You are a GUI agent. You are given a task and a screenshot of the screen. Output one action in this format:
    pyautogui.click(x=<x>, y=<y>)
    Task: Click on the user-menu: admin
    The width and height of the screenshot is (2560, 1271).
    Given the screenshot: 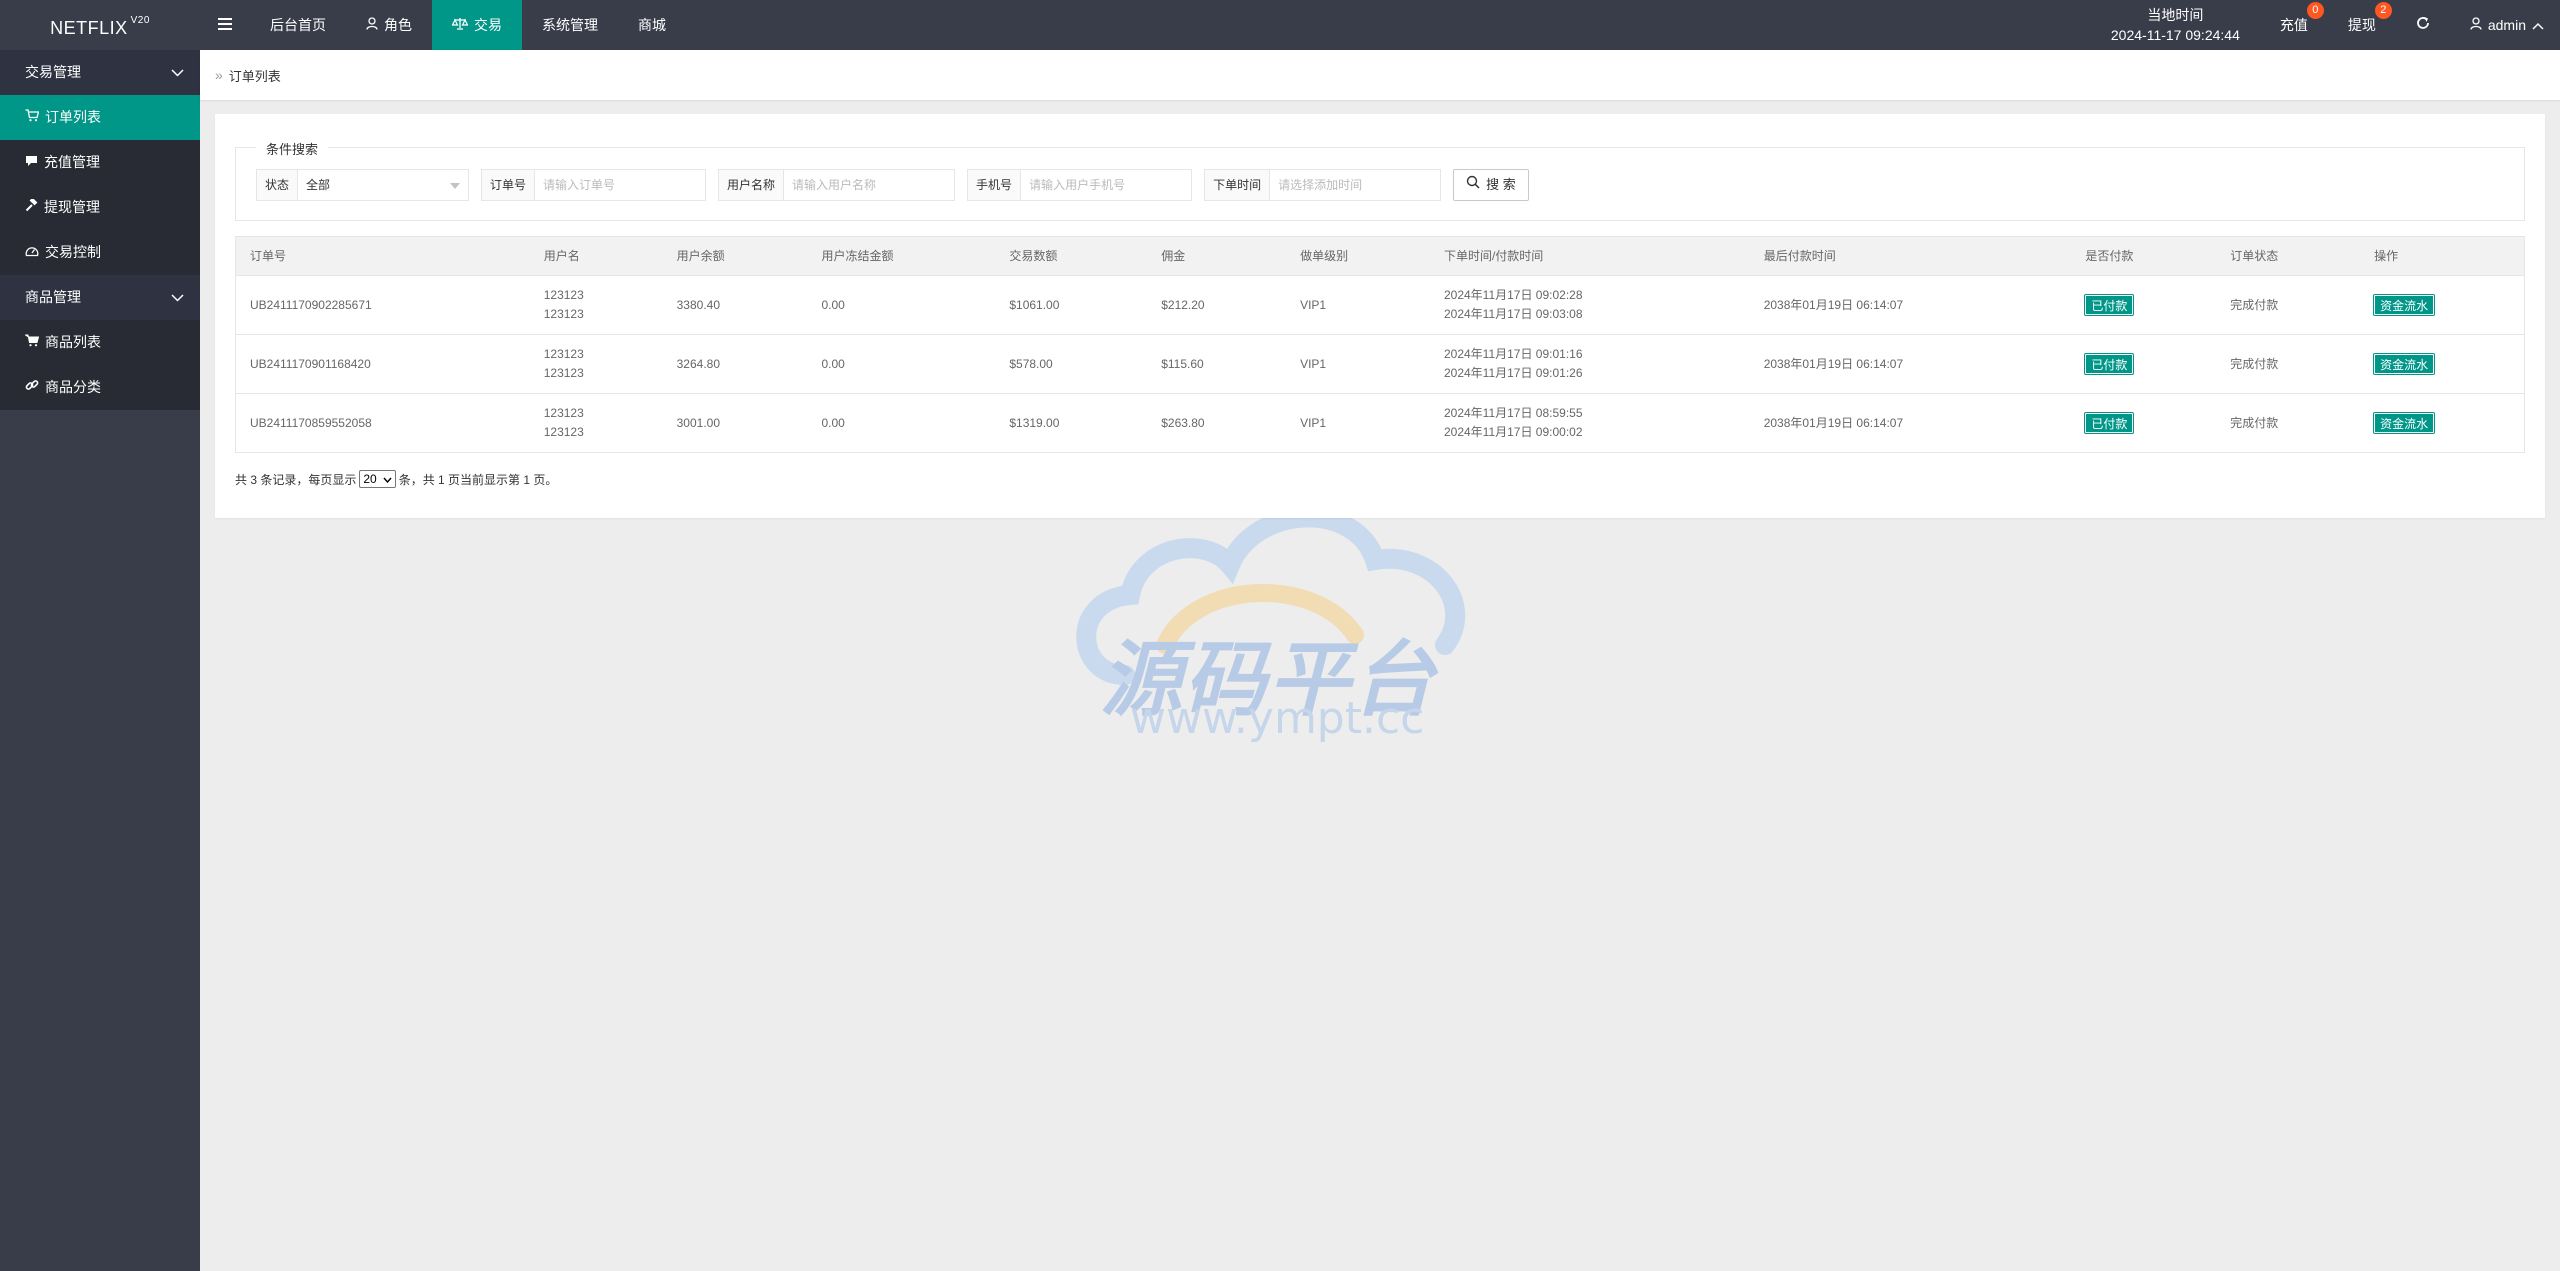 What is the action you would take?
    pyautogui.click(x=2505, y=25)
    